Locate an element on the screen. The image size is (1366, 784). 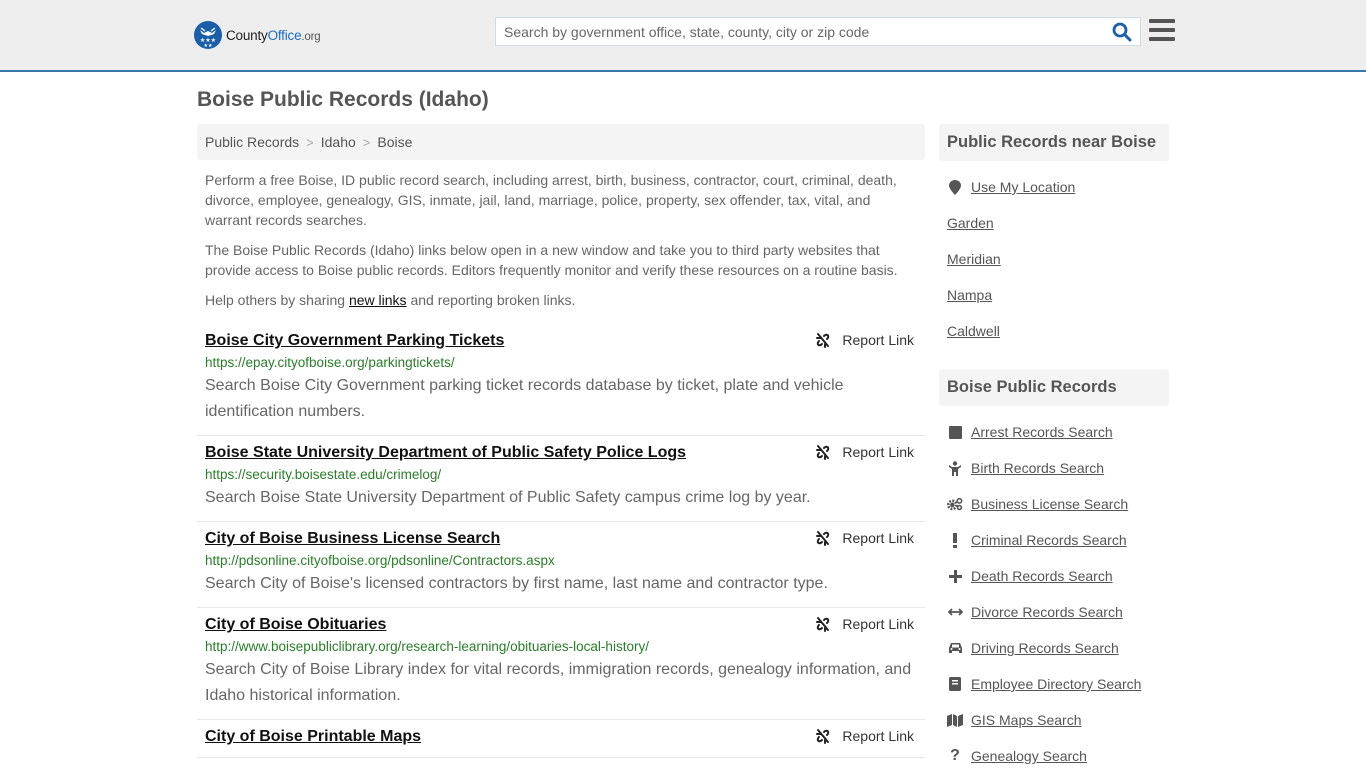
exclamation-icon is located at coordinates (955, 540).